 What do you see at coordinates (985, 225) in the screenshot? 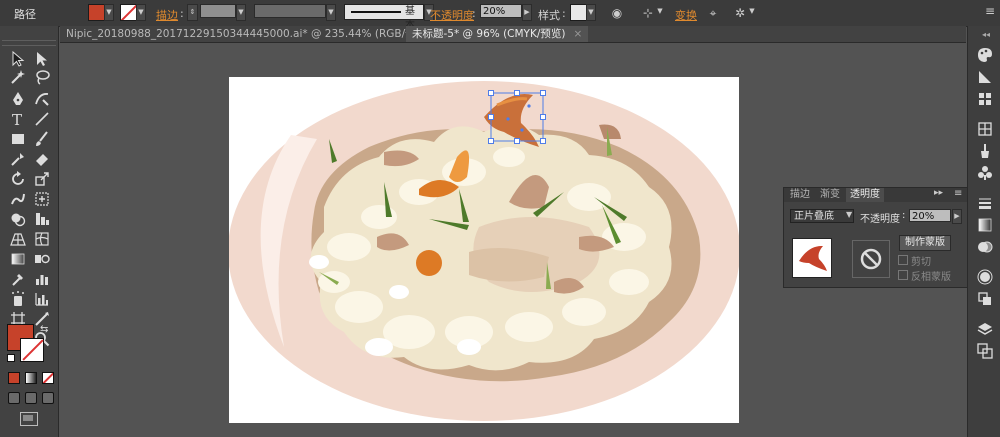
I see `gradient-panel-icon` at bounding box center [985, 225].